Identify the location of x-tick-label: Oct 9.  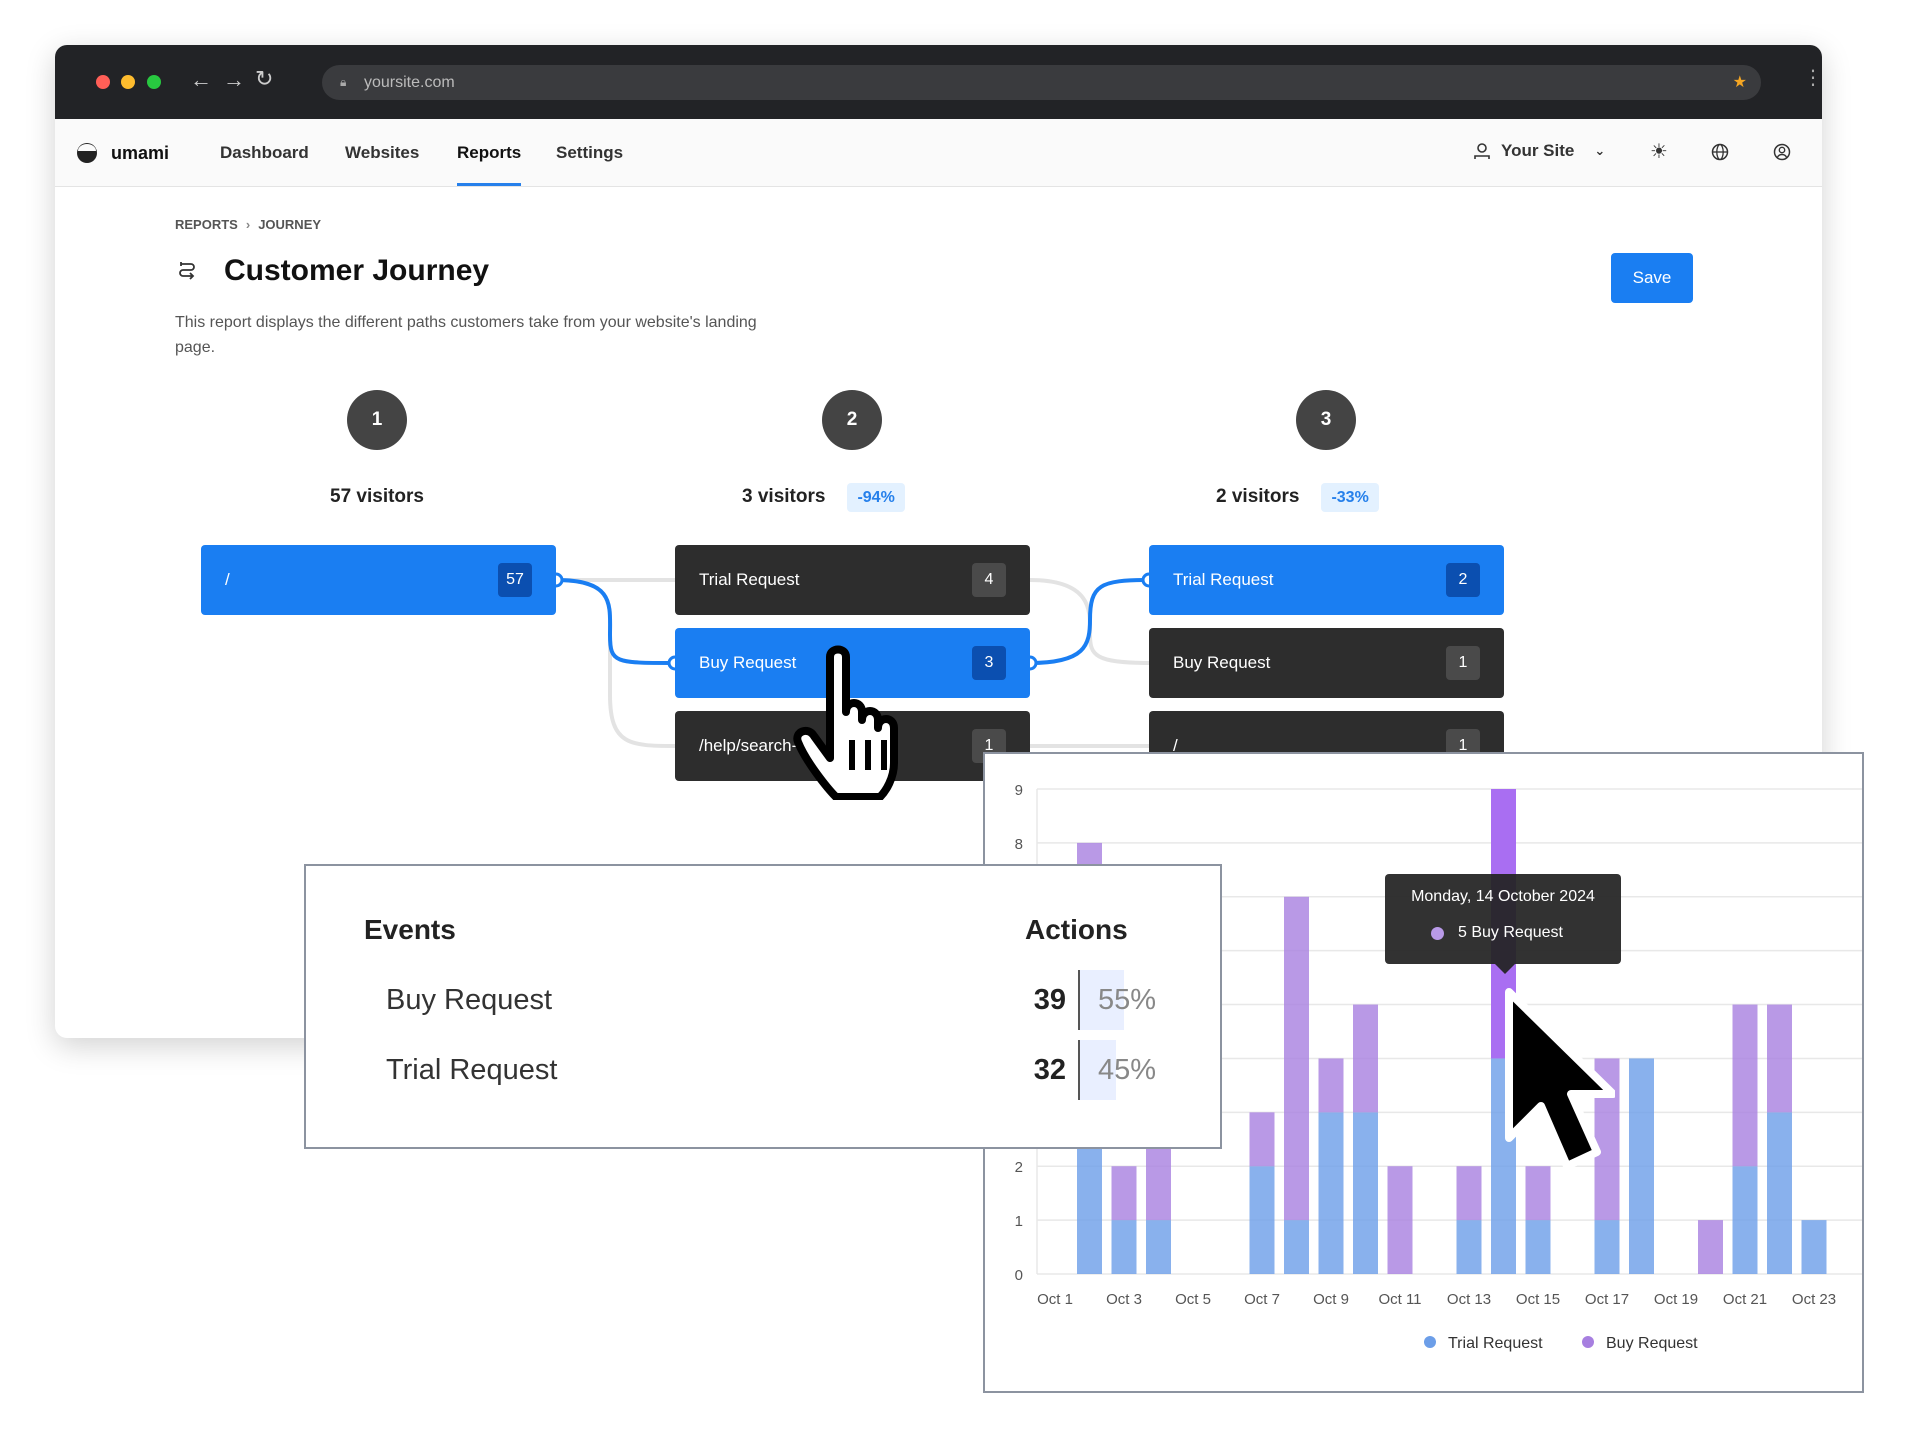
(1331, 1299).